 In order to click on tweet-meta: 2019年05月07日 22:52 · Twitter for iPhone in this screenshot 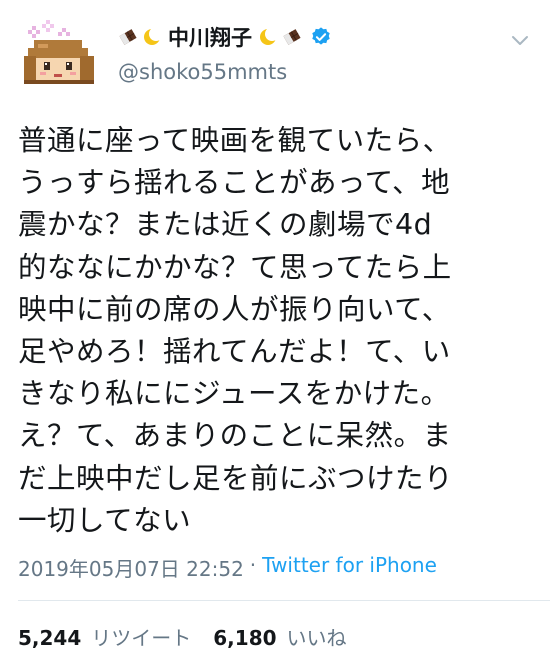, I will do `click(227, 567)`.